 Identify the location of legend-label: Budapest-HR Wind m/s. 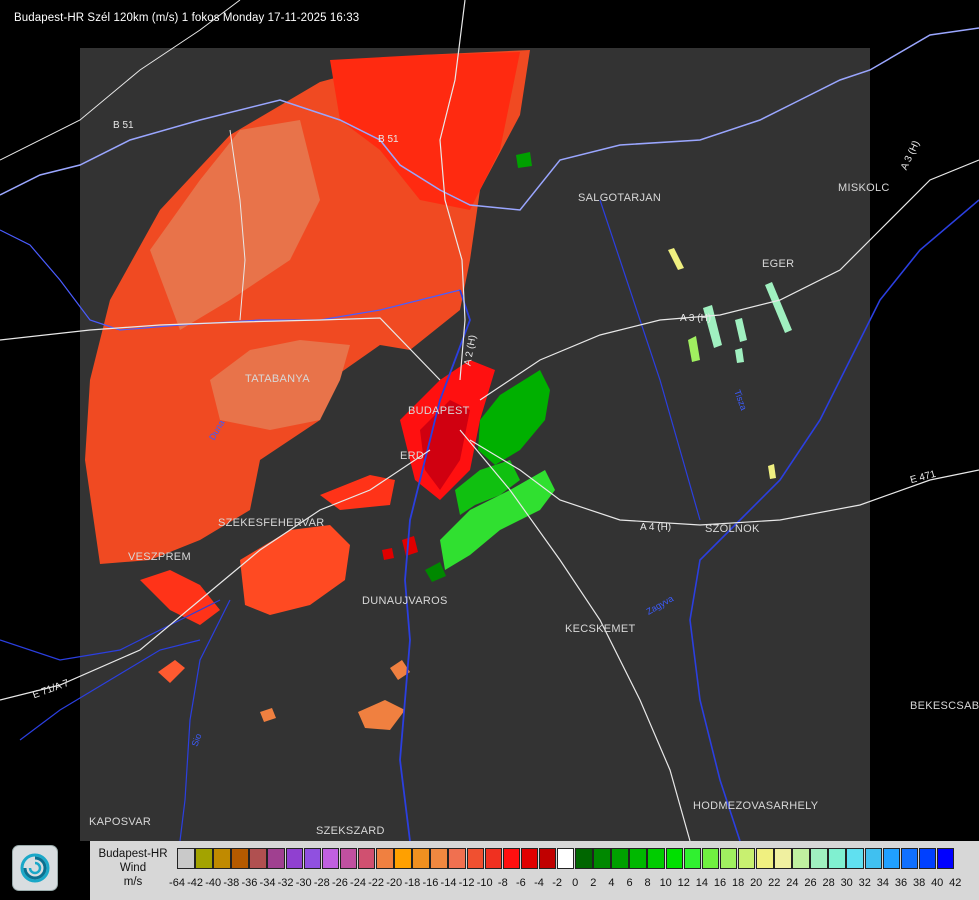
(133, 868).